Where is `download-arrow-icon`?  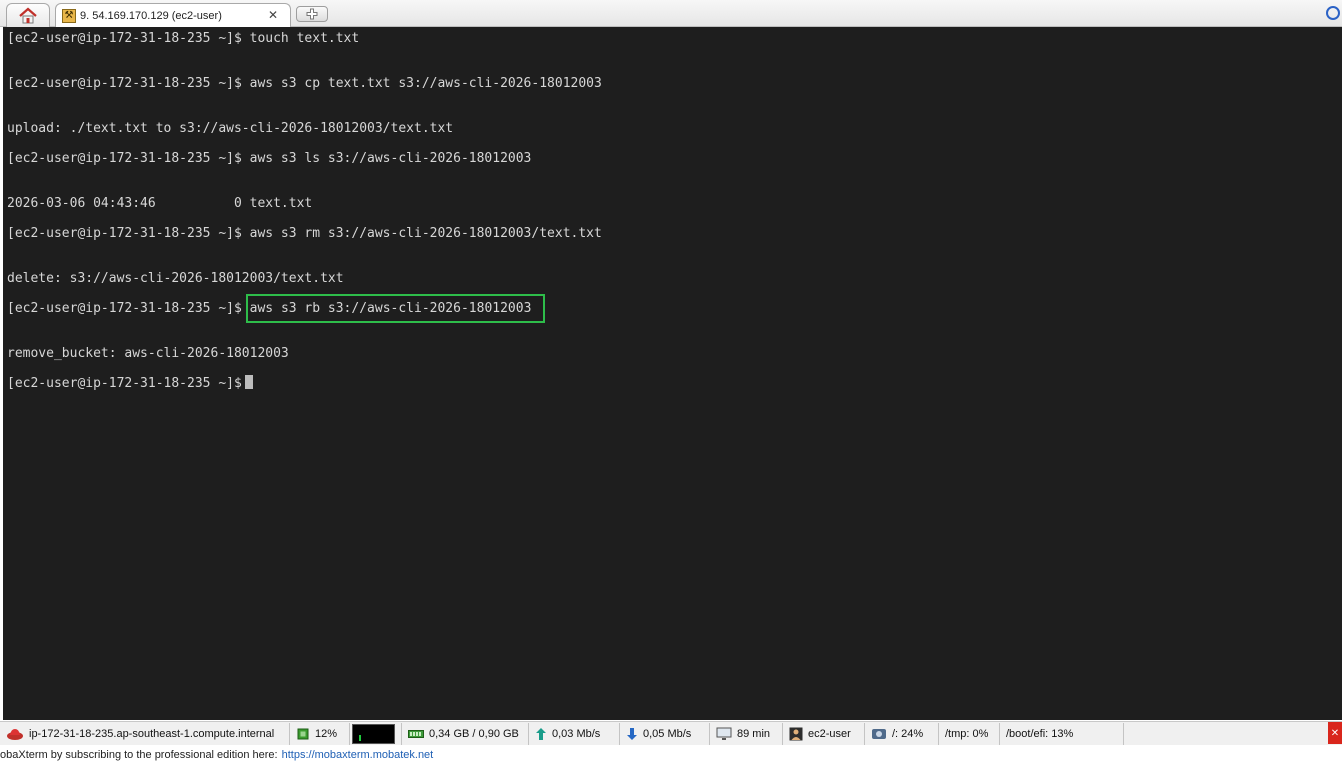
download-arrow-icon is located at coordinates (632, 734).